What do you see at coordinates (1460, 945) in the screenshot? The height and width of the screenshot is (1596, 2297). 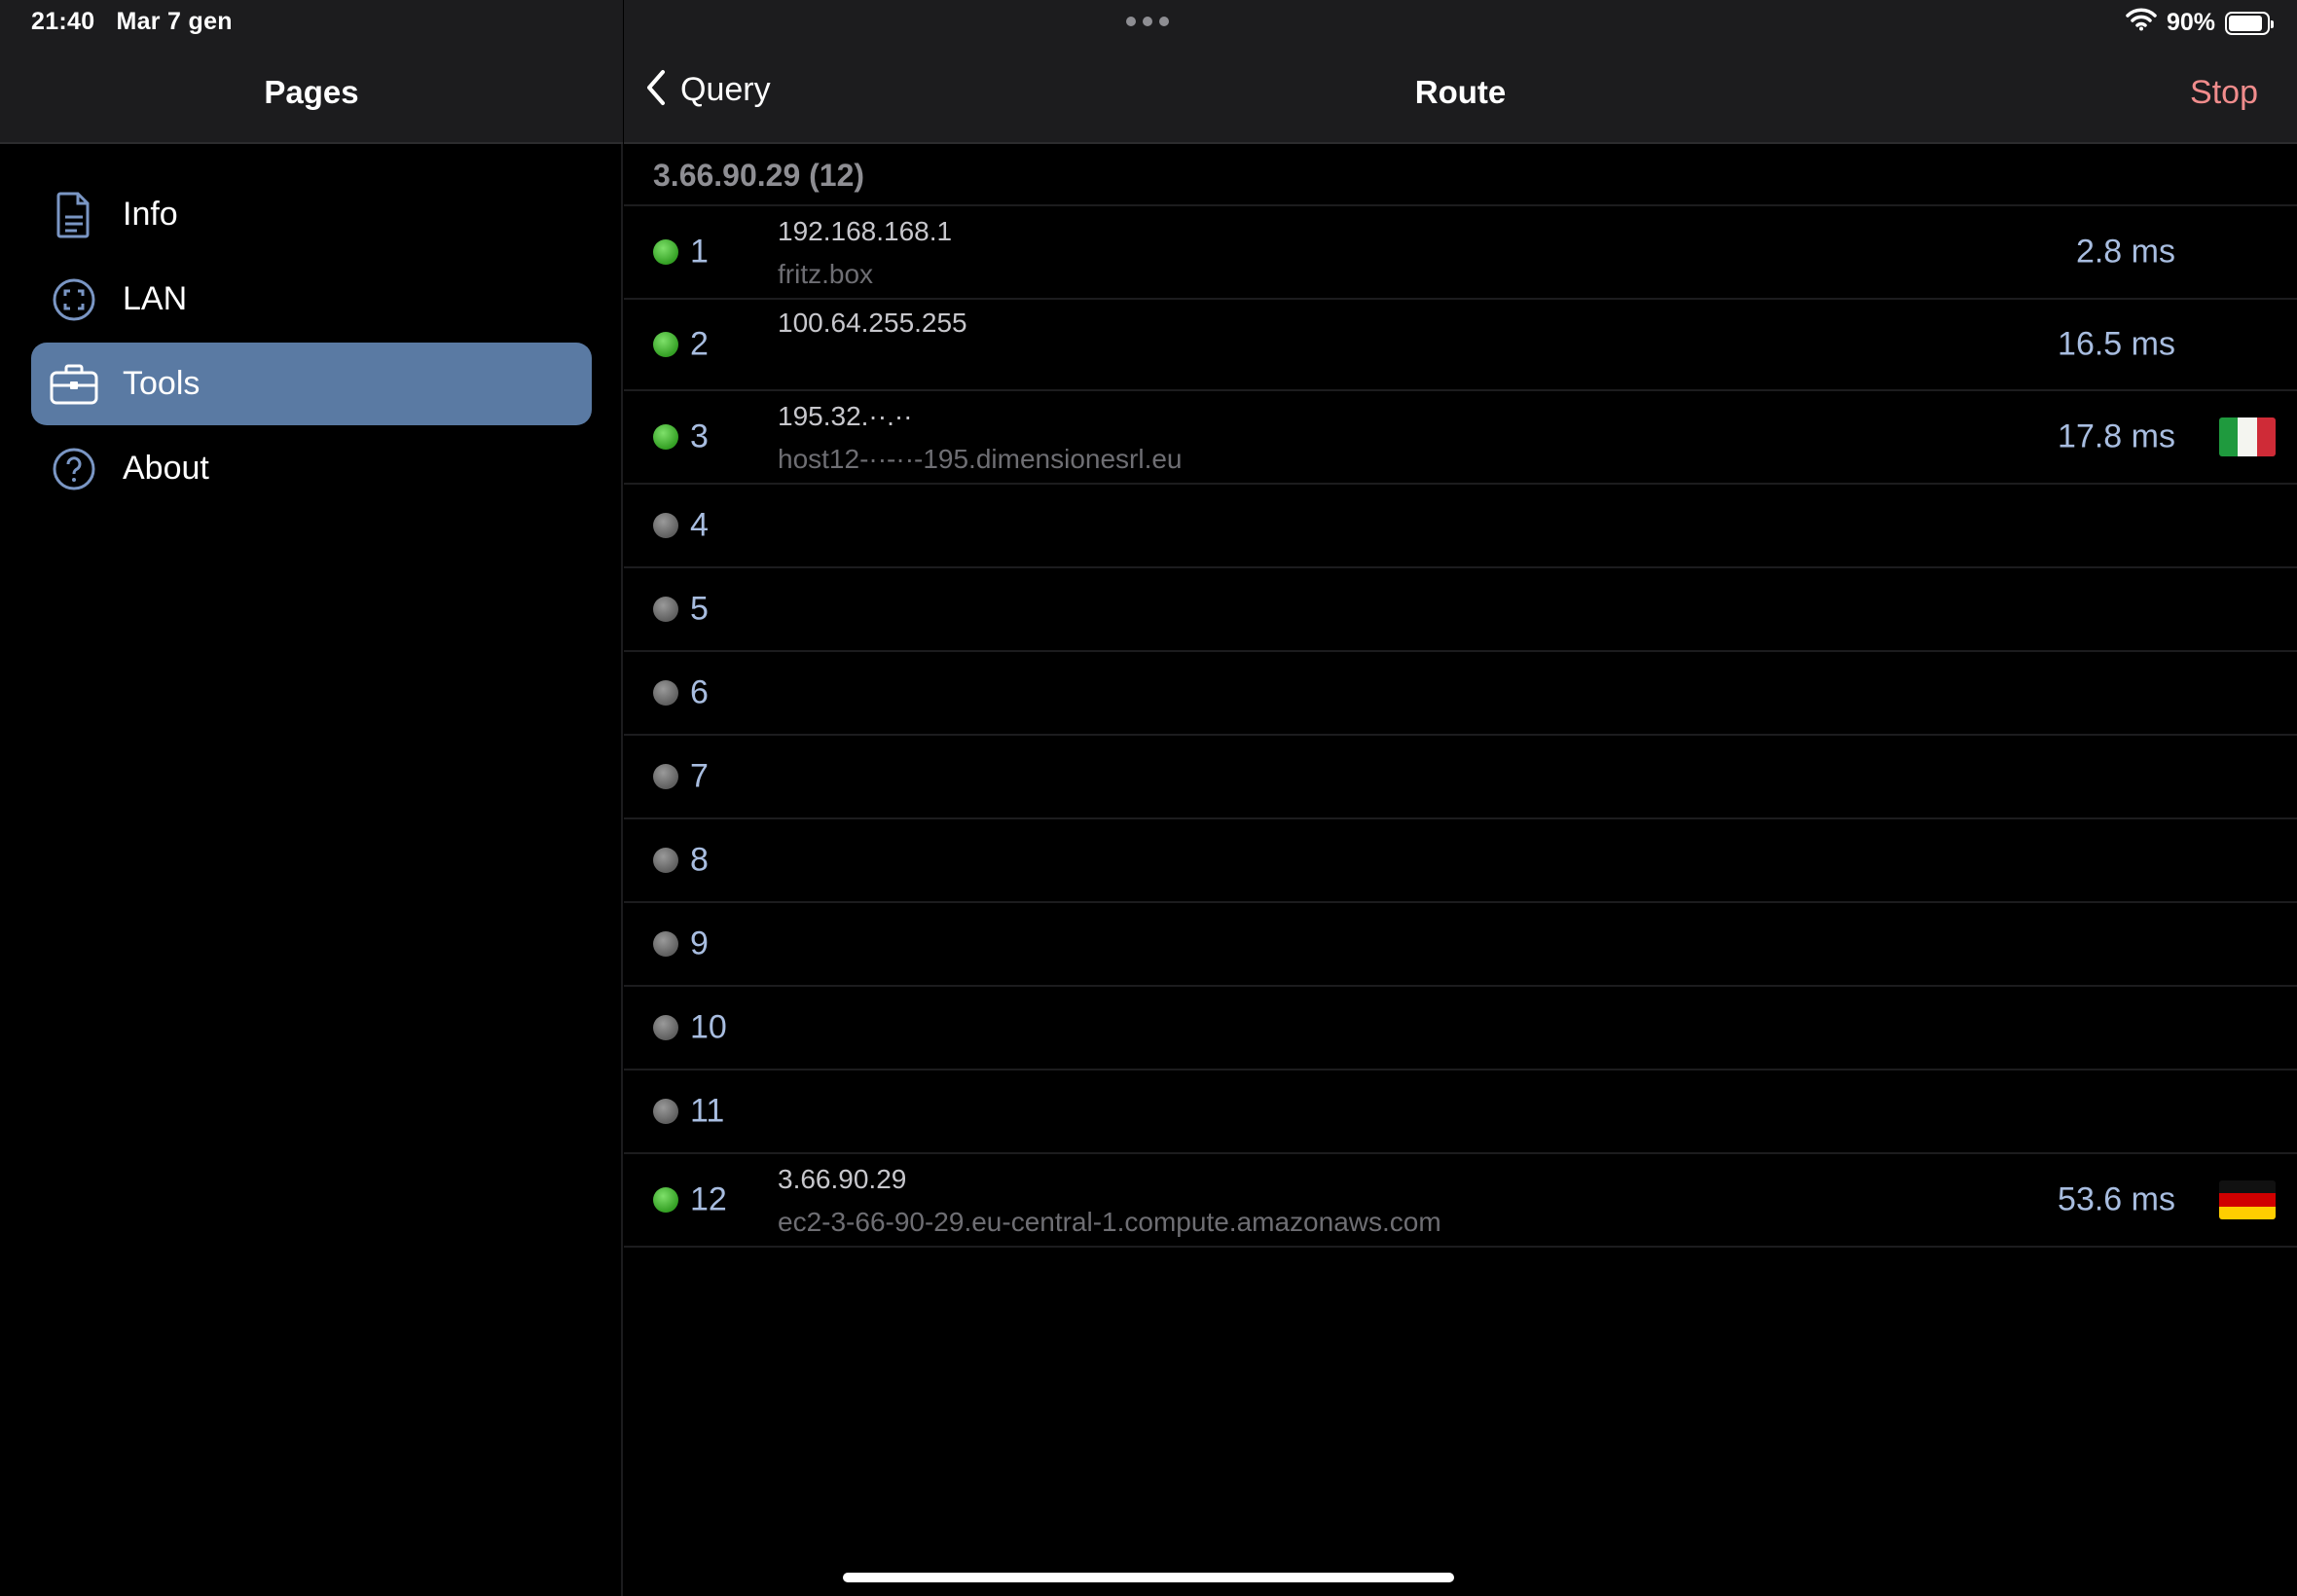 I see `hop-row: 9` at bounding box center [1460, 945].